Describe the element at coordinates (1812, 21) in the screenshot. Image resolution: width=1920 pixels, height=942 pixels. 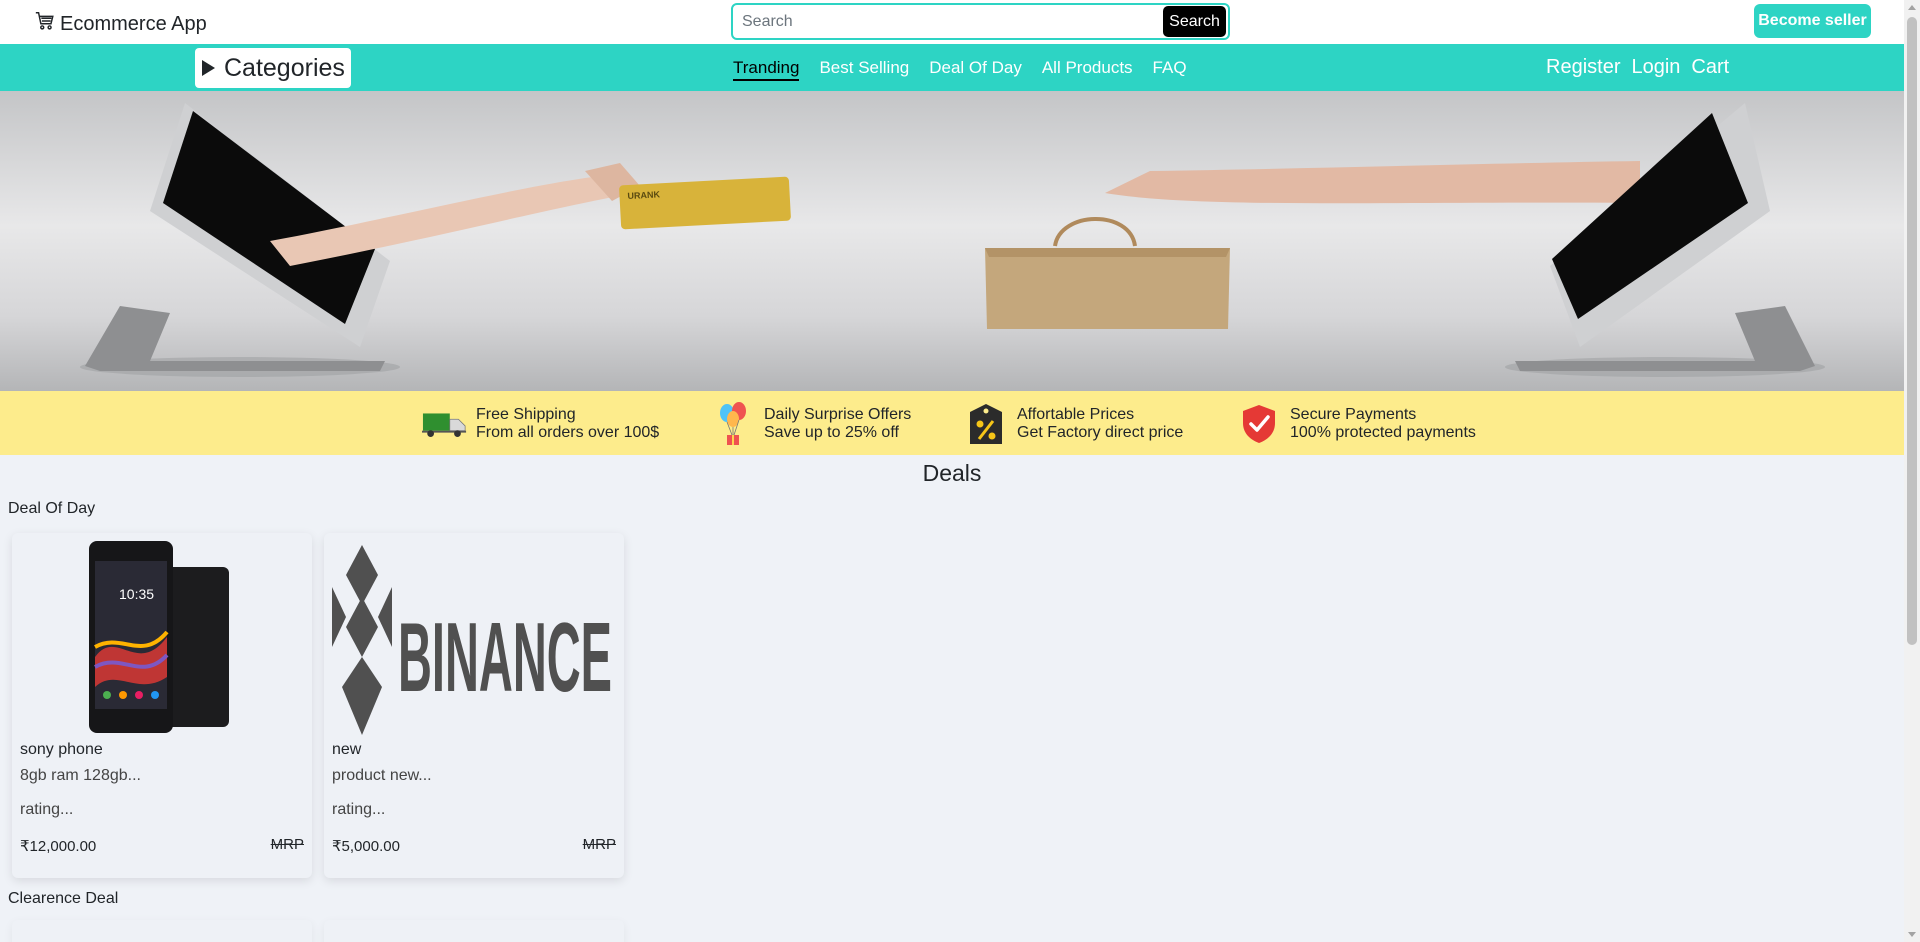
I see `become-seller-button: Become seller` at that location.